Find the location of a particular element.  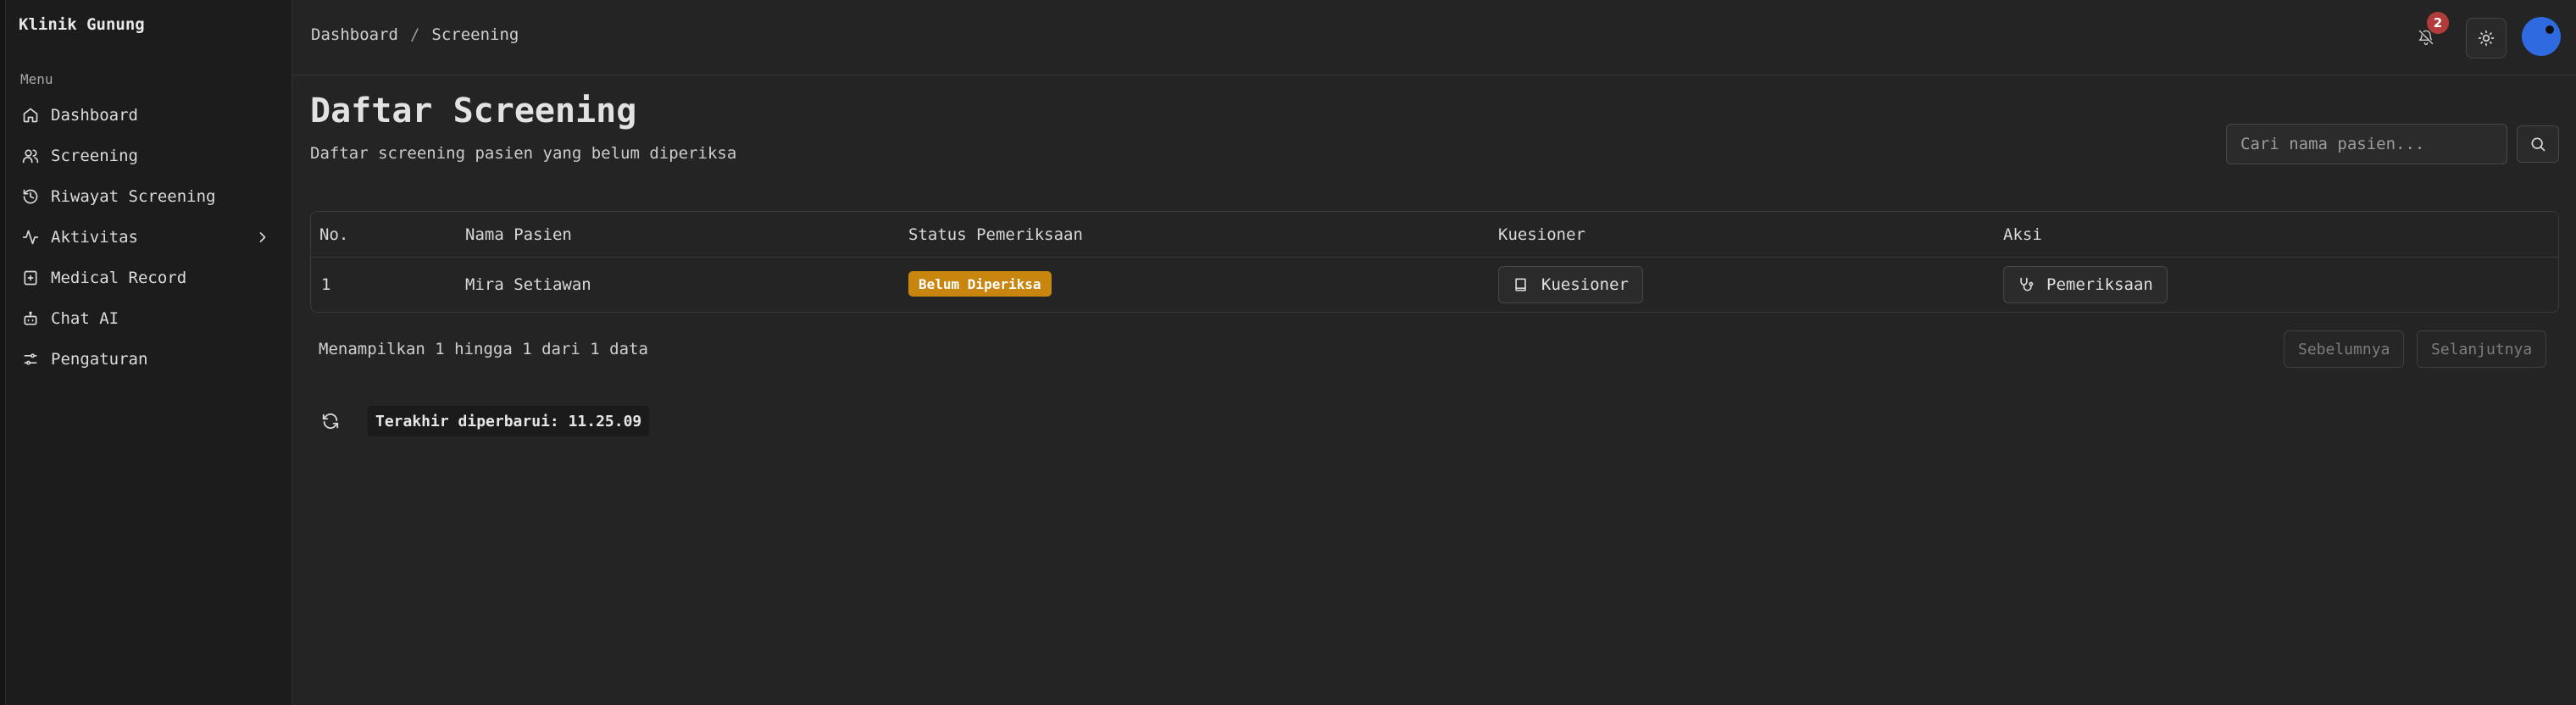

status-badge: Belum Diperiksa is located at coordinates (980, 284).